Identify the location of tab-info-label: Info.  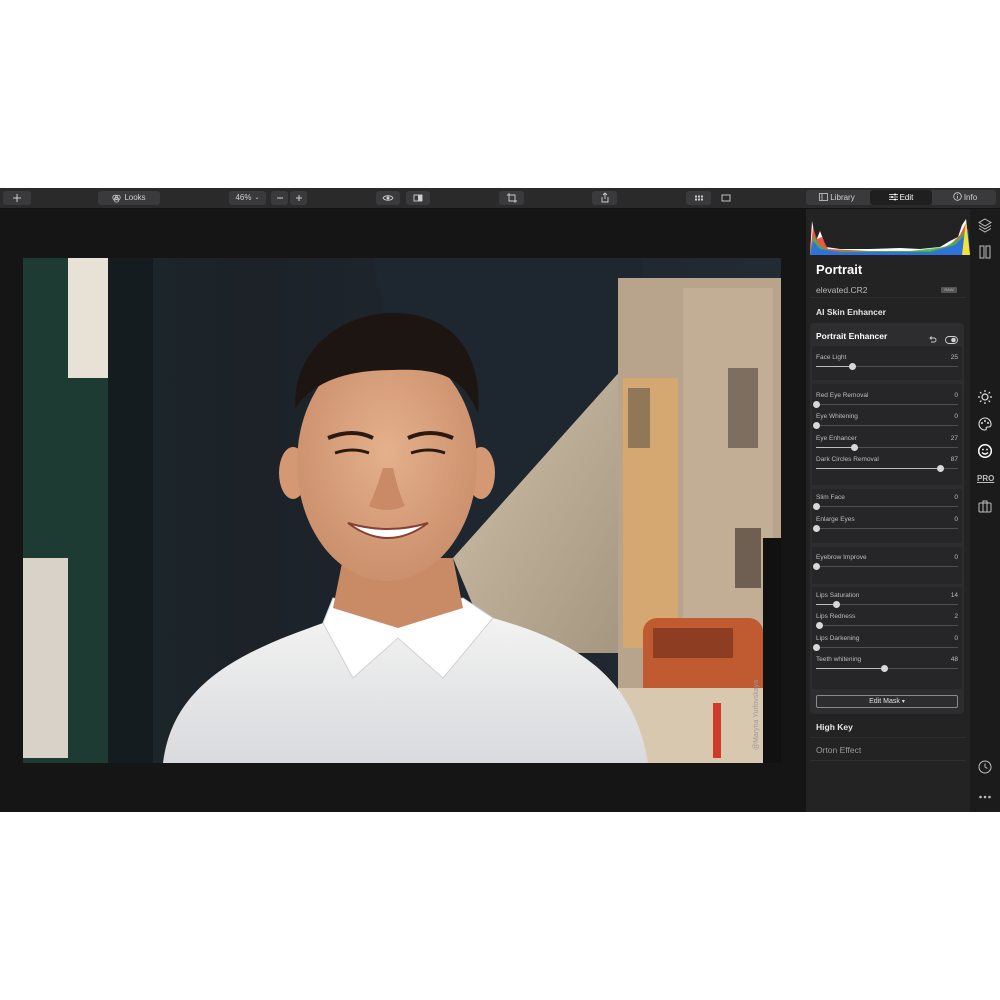
(970, 197).